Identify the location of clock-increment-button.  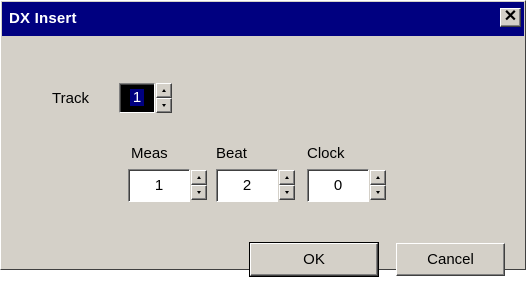
(378, 177).